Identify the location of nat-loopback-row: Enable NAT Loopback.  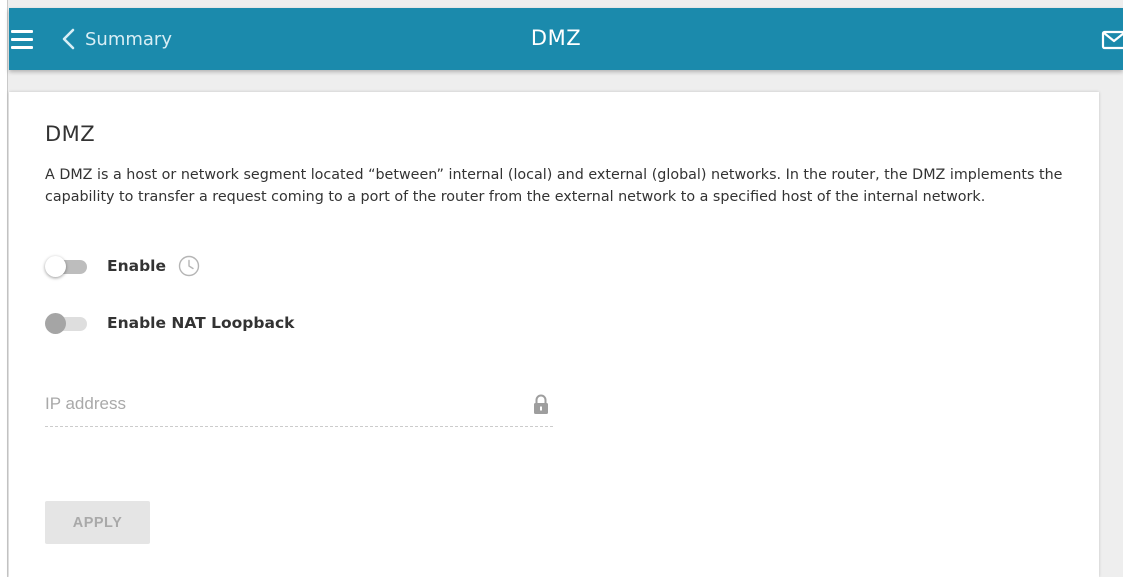
(169, 323).